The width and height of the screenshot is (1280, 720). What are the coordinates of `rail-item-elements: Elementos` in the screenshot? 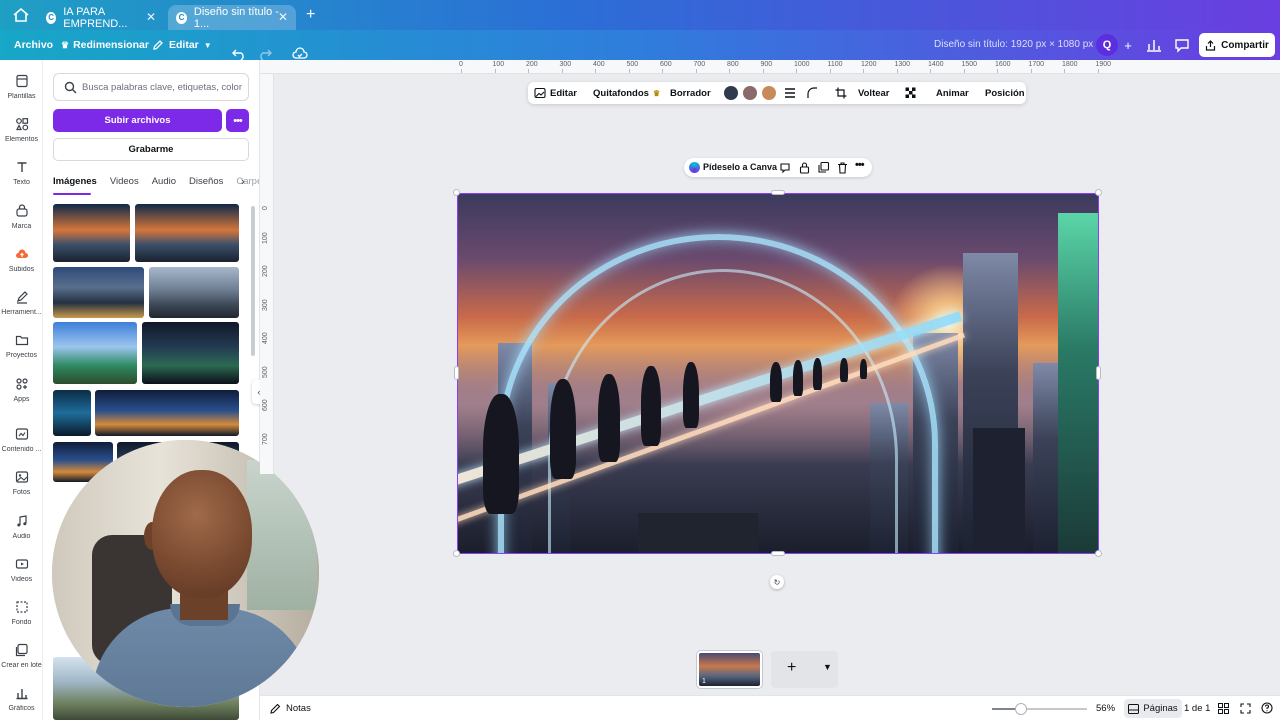 It's located at (21, 130).